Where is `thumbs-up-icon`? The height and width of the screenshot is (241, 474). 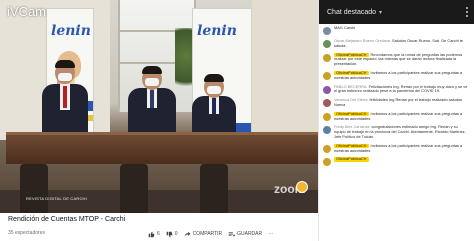 thumbs-up-icon is located at coordinates (151, 234).